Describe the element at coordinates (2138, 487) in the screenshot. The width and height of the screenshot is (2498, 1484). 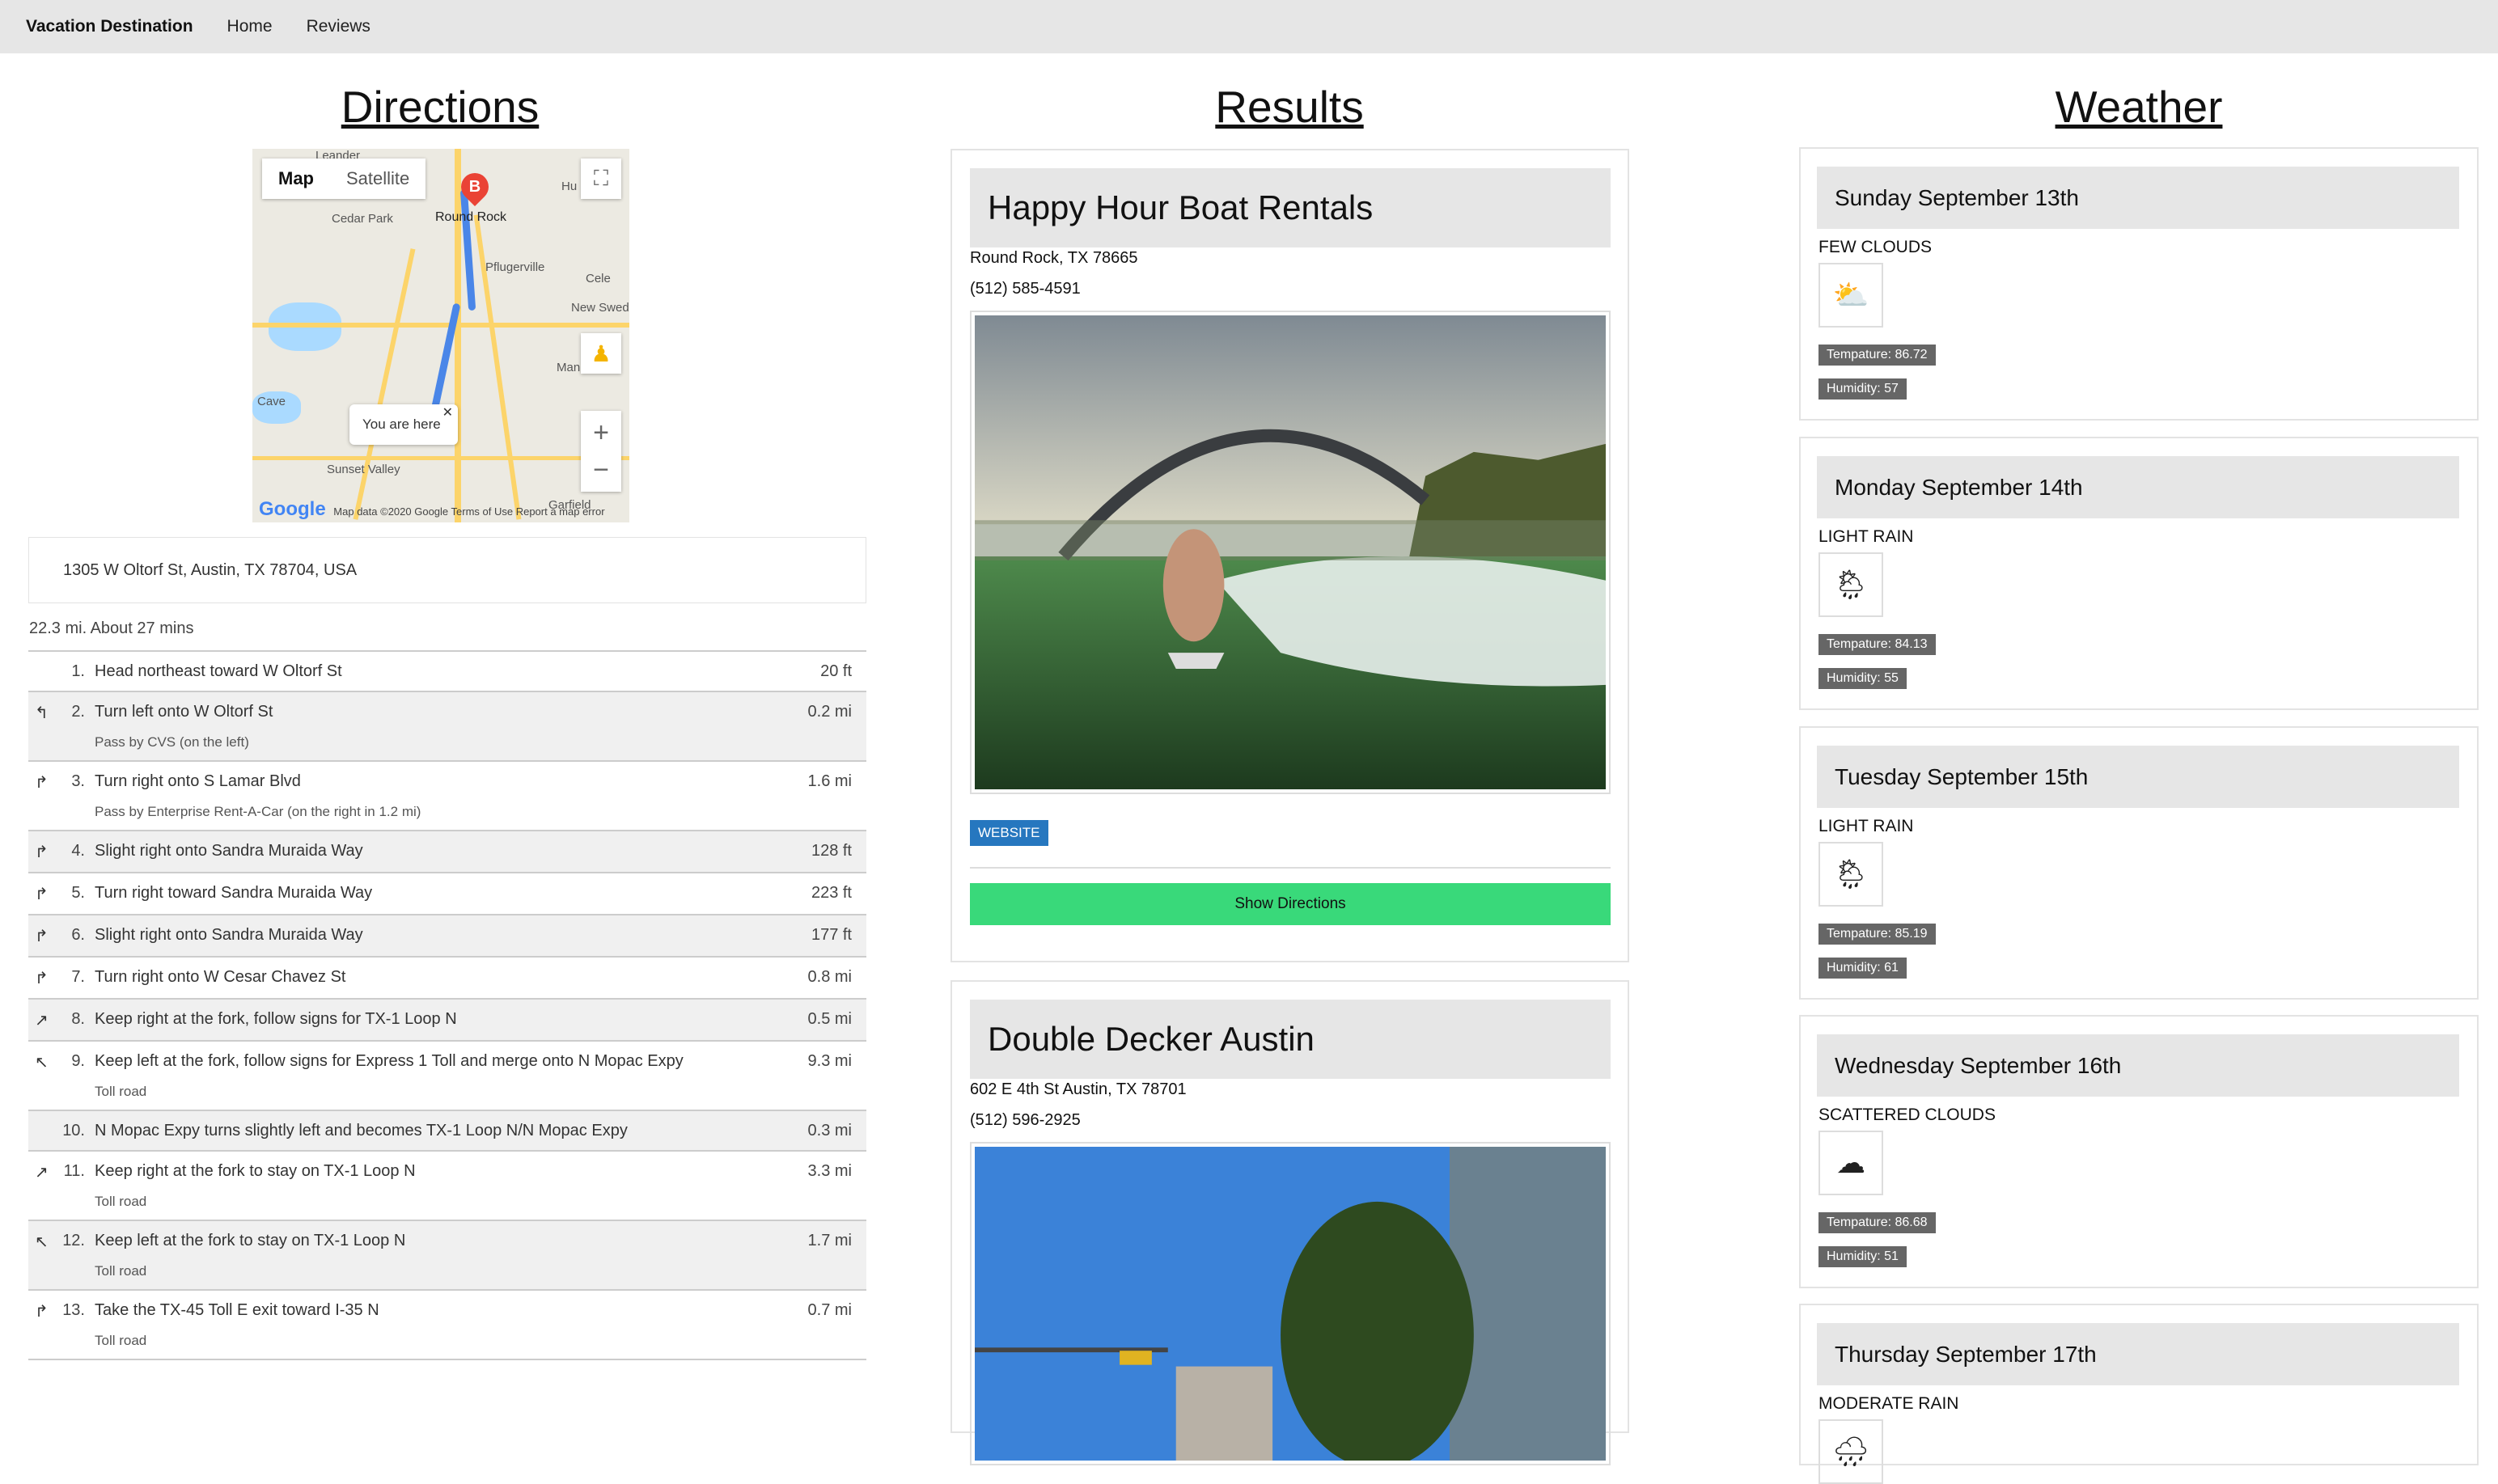
I see `weather-day: Monday September 14th` at that location.